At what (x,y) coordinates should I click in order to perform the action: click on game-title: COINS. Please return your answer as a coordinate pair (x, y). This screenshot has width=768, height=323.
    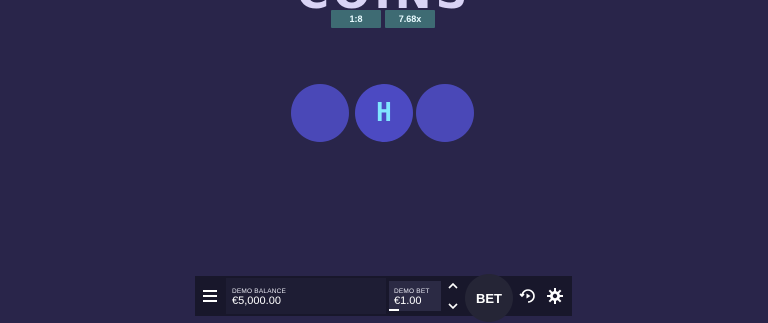
    Looking at the image, I should click on (384, 8).